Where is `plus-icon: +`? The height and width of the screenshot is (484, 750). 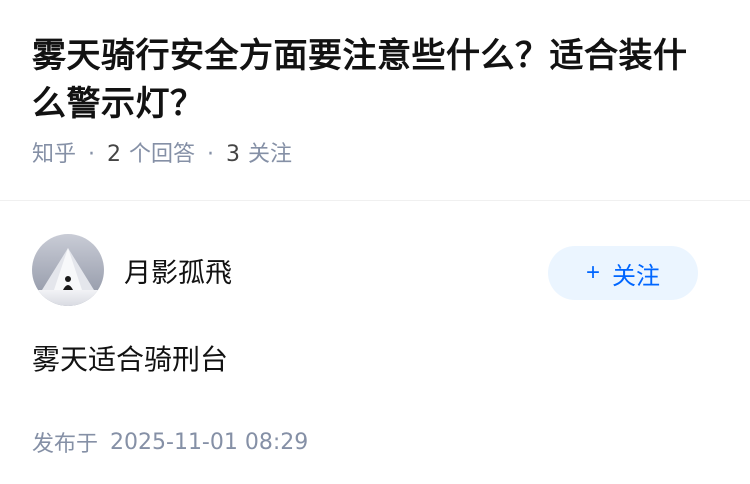
plus-icon: + is located at coordinates (592, 272).